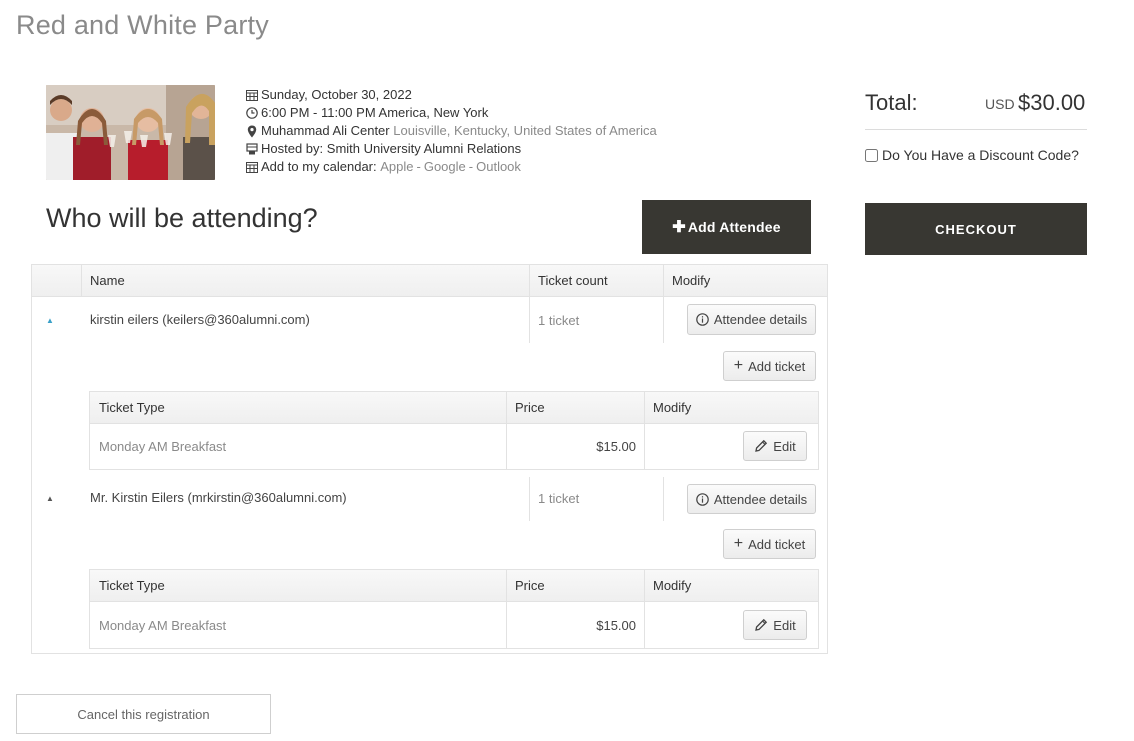 The image size is (1134, 741). Describe the element at coordinates (200, 319) in the screenshot. I see `attendee-name: kirstin eilers (keilers@360alumni.com)` at that location.